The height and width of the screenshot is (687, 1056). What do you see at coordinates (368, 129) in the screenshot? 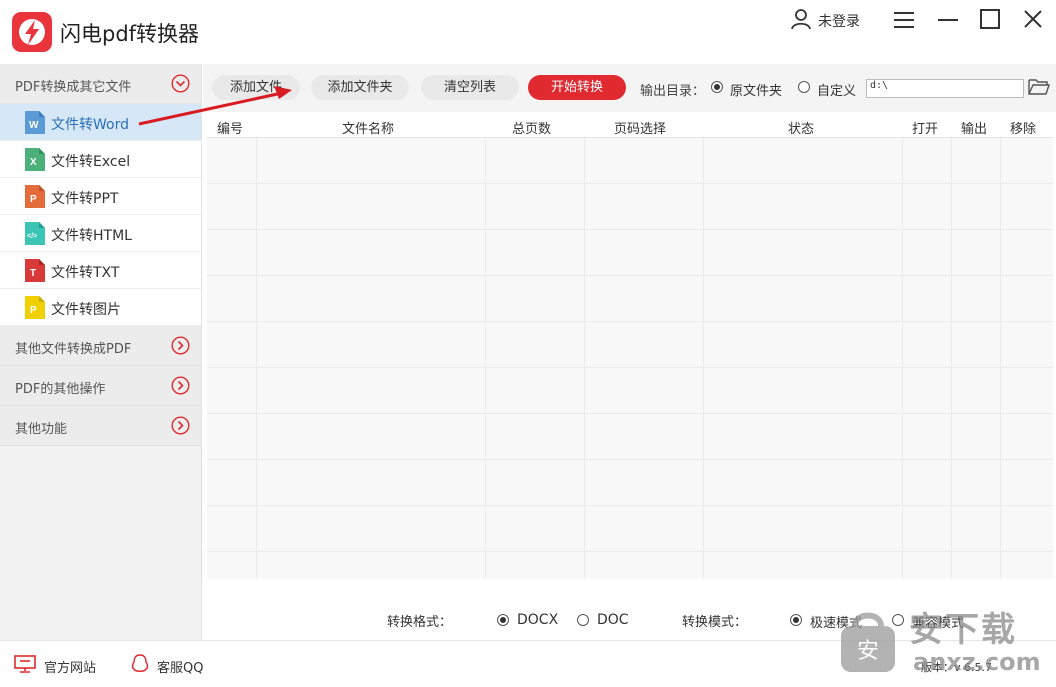
I see `col-filename: 文件名称` at bounding box center [368, 129].